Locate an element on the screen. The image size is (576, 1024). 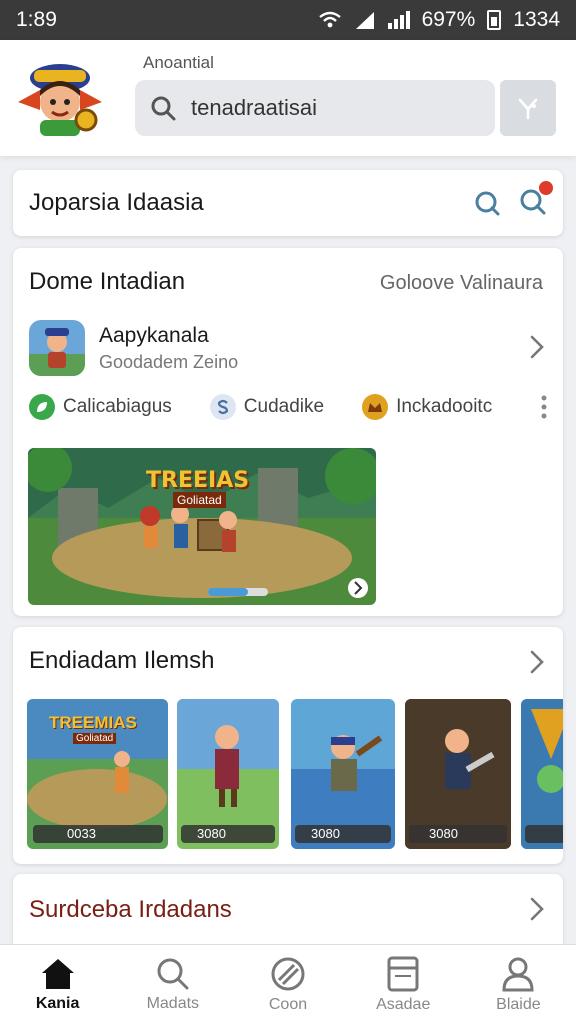
nav-label: Blaide is located at coordinates (518, 1004).